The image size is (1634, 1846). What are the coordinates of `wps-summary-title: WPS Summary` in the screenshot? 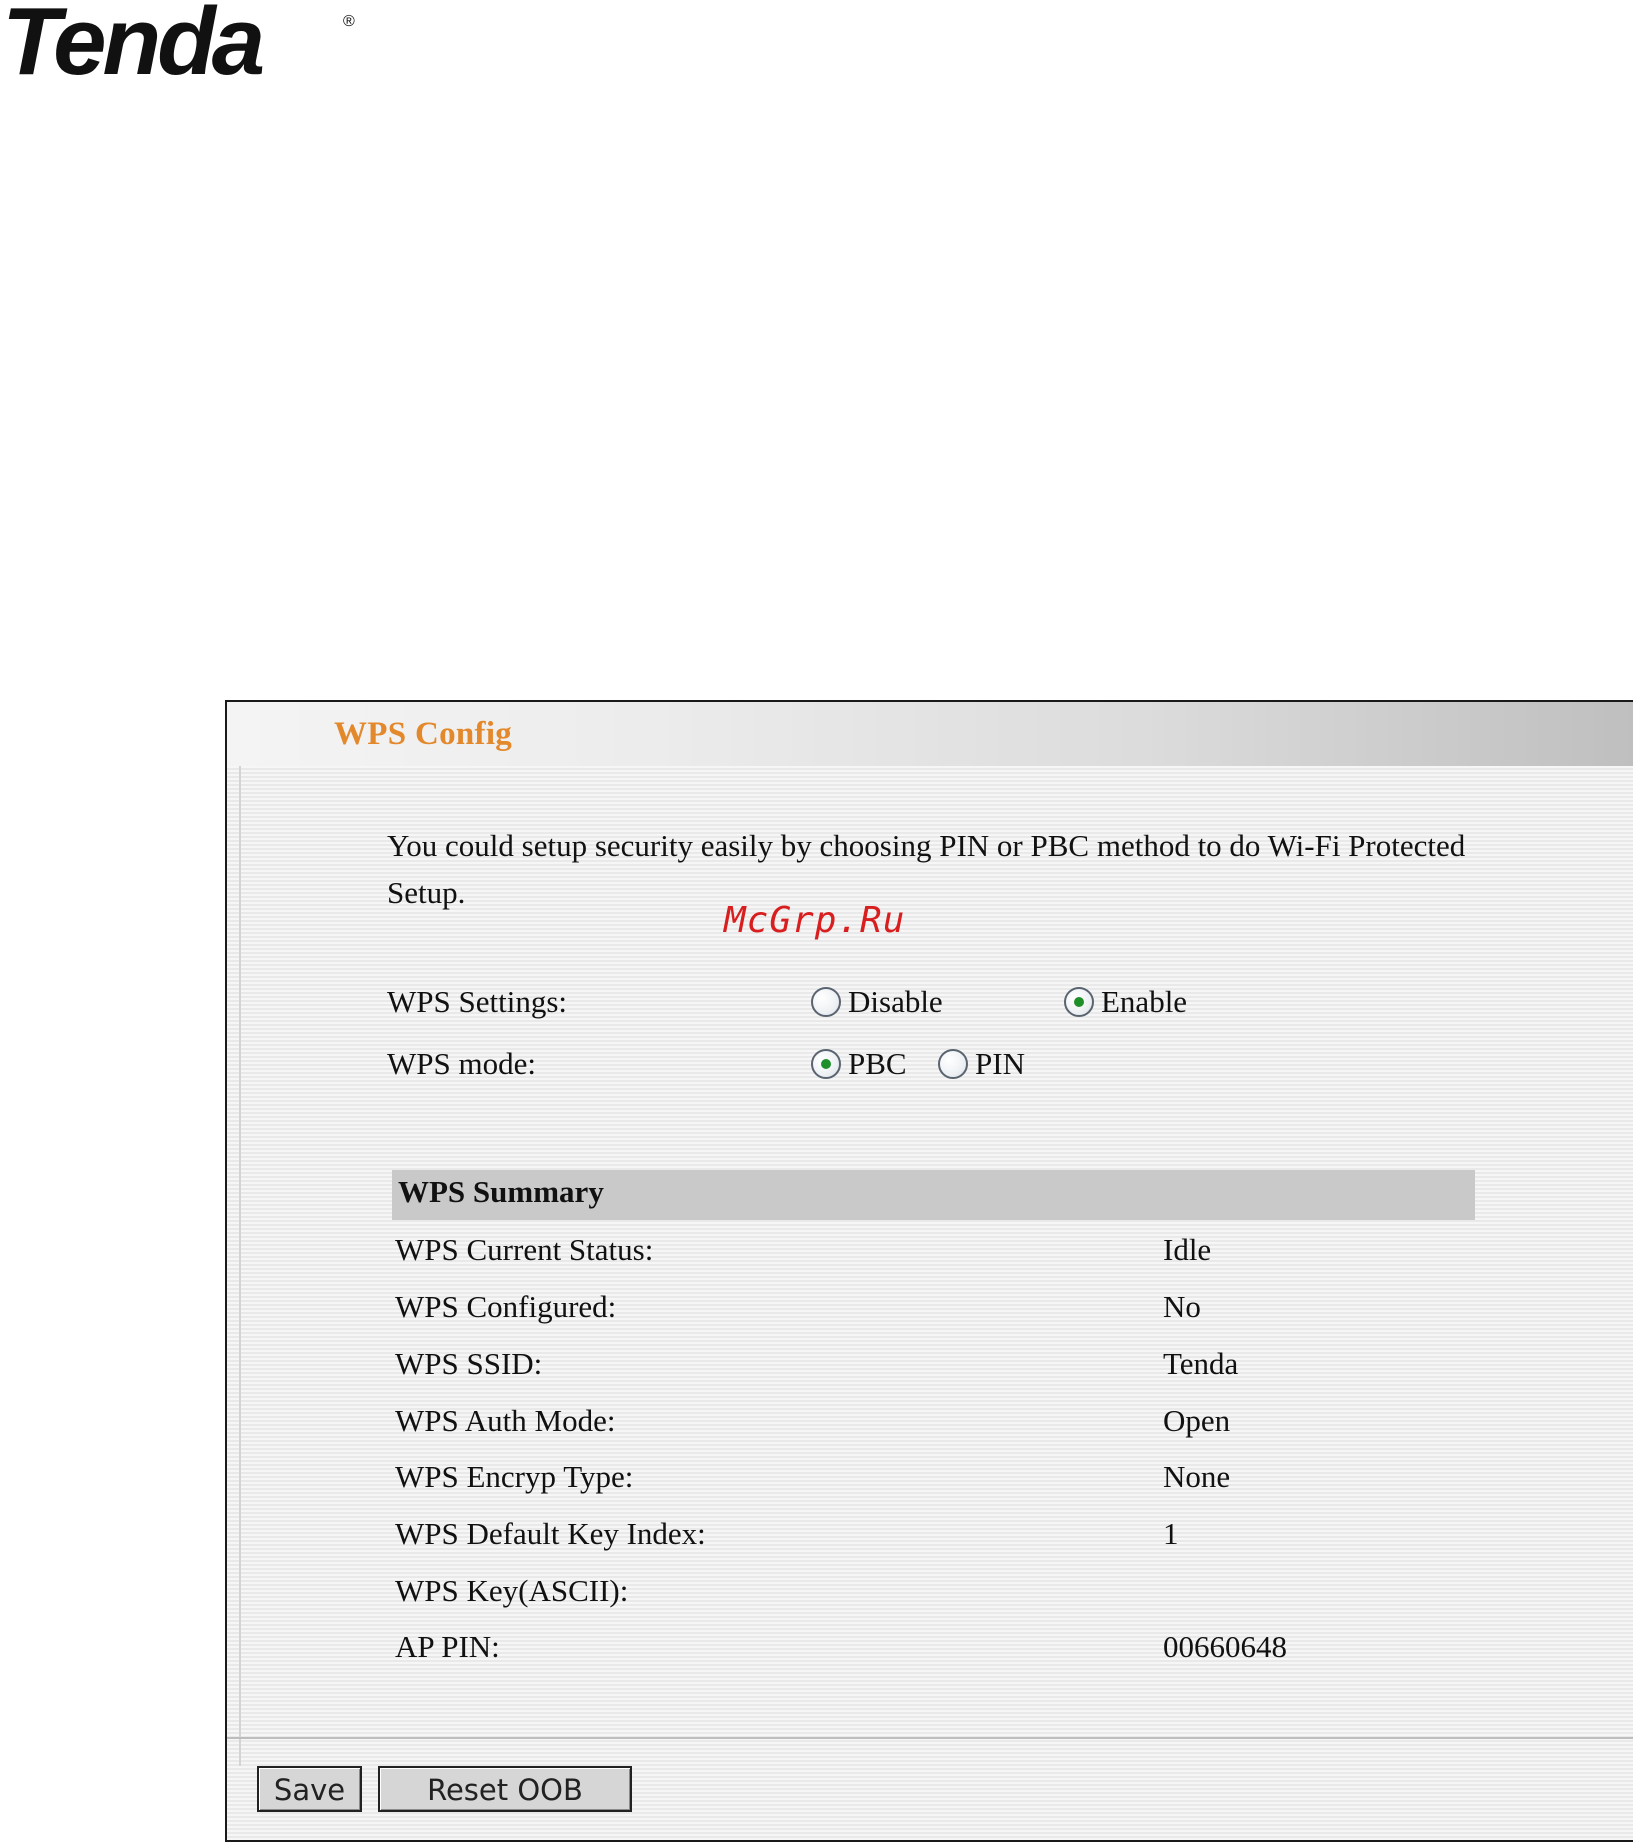 It's located at (501, 1191).